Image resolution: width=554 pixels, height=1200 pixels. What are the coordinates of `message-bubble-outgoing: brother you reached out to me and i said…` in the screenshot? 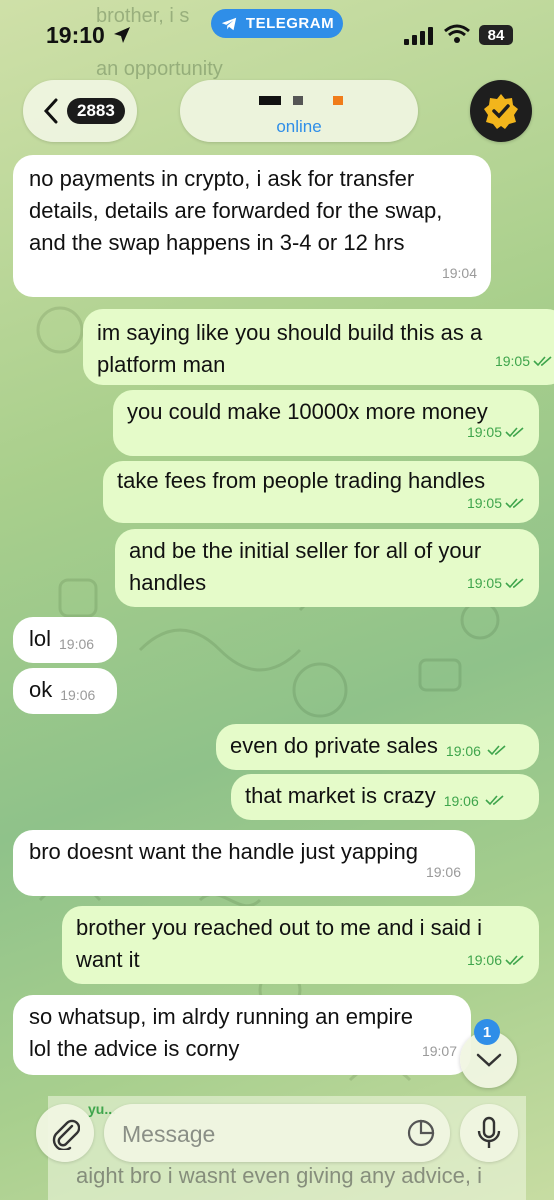 It's located at (300, 945).